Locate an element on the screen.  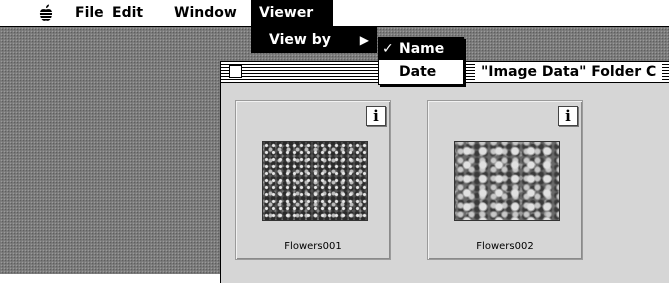
submenu-arrow-icon: ▶ is located at coordinates (364, 40).